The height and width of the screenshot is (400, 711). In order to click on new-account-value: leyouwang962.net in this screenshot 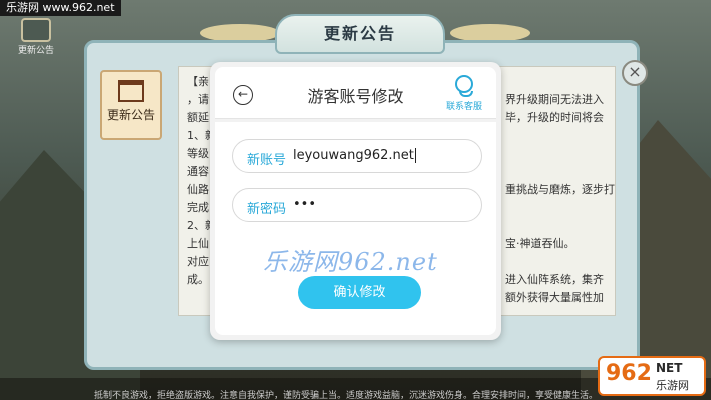, I will do `click(353, 155)`.